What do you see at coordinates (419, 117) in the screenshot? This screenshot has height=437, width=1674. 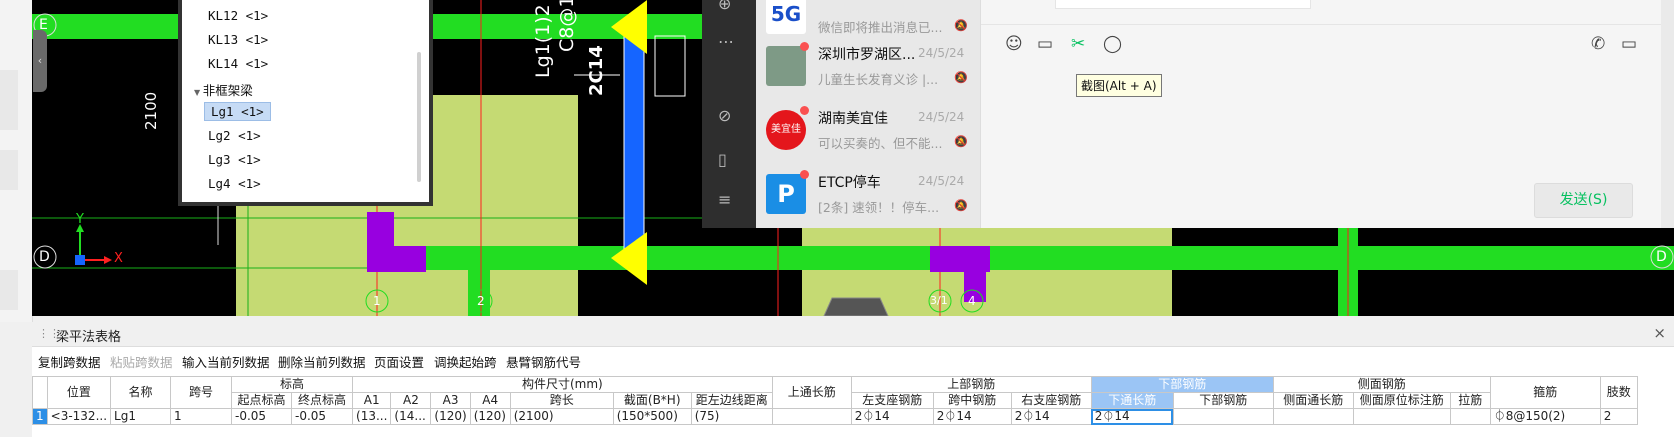 I see `tree-scrollbar` at bounding box center [419, 117].